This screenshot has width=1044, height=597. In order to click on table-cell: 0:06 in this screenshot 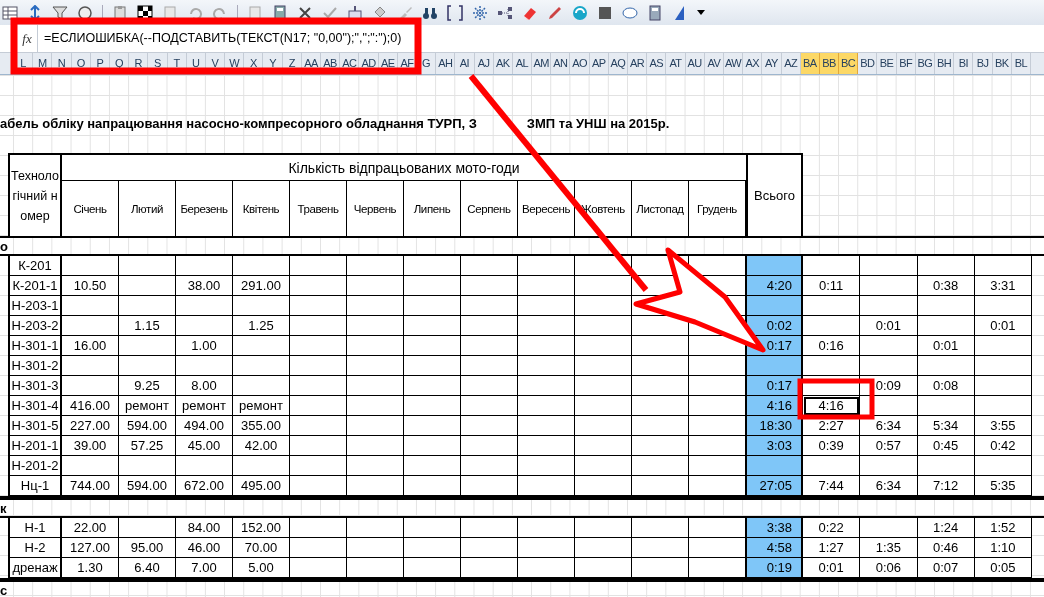, I will do `click(889, 568)`.